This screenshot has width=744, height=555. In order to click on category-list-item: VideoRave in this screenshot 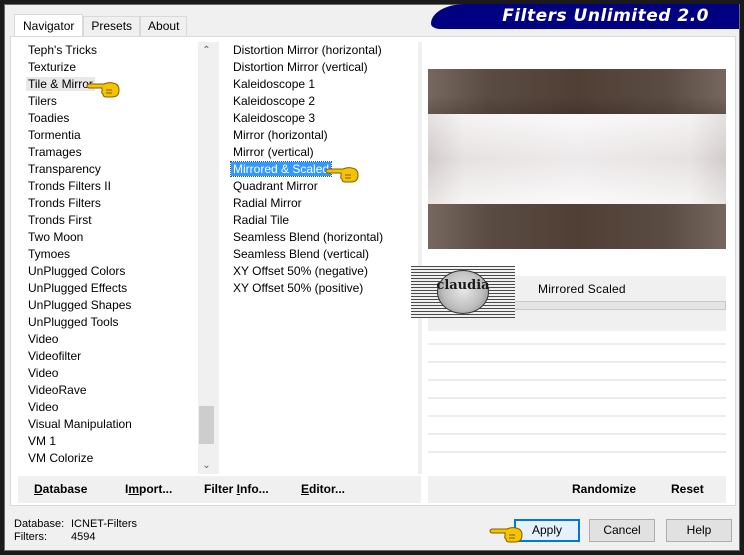, I will do `click(106, 390)`.